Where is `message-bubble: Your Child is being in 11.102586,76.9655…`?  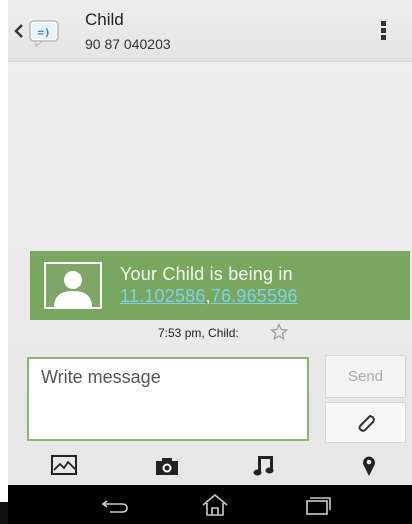
message-bubble: Your Child is being in 11.102586,76.9655… is located at coordinates (220, 285).